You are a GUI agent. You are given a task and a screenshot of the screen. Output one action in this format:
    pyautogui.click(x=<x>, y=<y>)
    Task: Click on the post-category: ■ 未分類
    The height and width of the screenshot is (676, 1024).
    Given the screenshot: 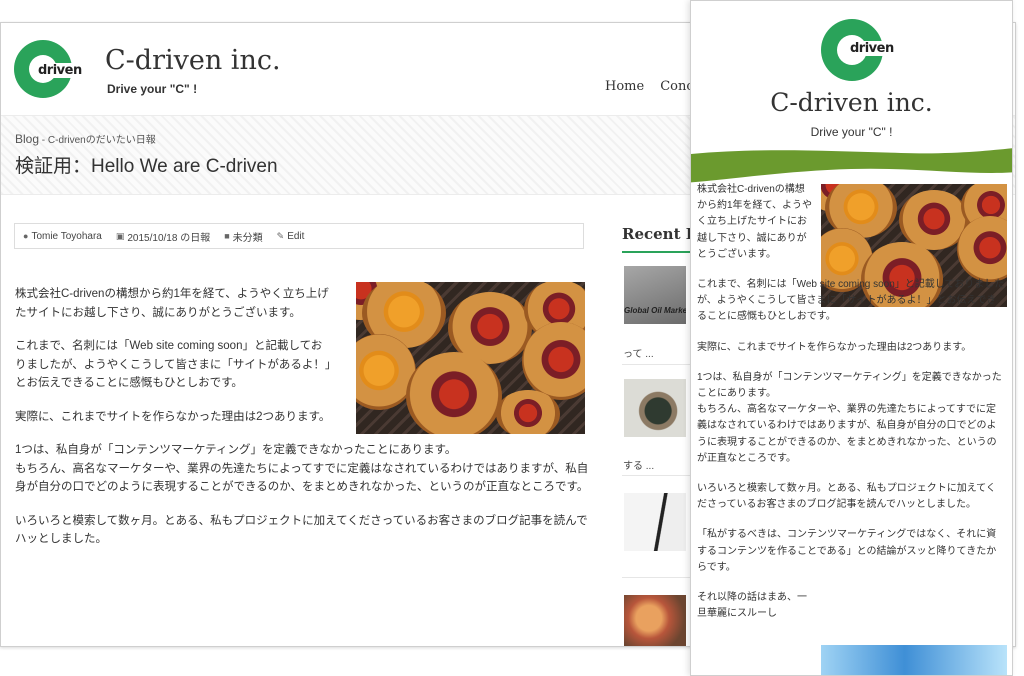 What is the action you would take?
    pyautogui.click(x=243, y=236)
    